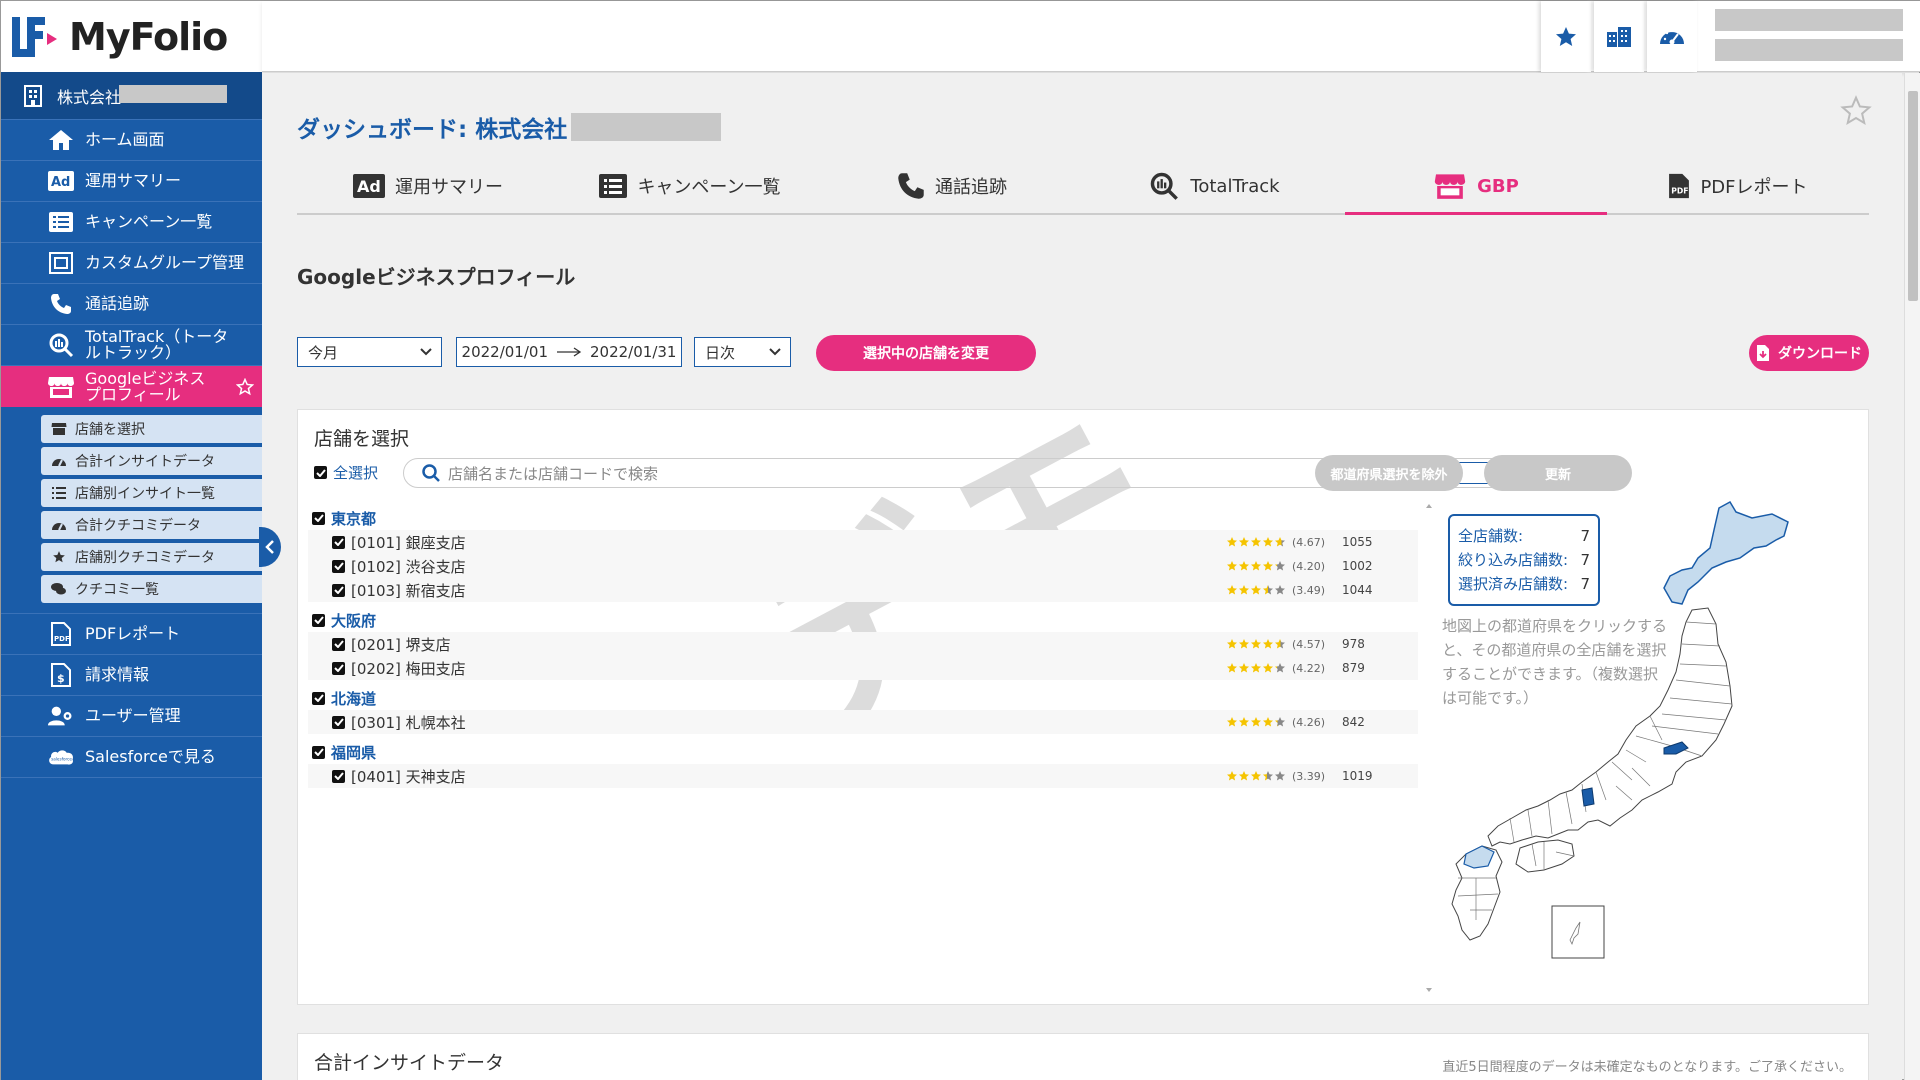  Describe the element at coordinates (1856, 111) in the screenshot. I see `favorite-page-button` at that location.